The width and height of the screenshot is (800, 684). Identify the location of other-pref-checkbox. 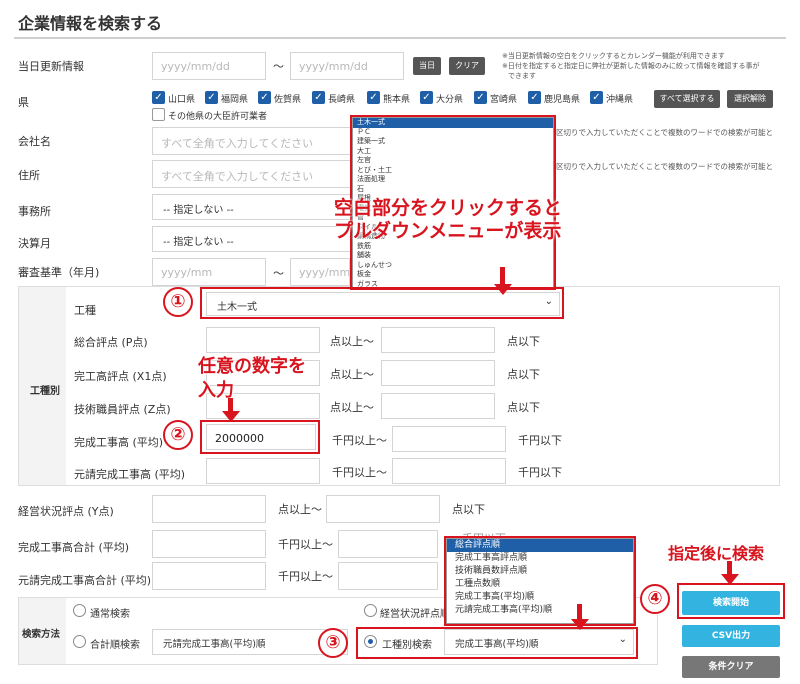
(158, 114).